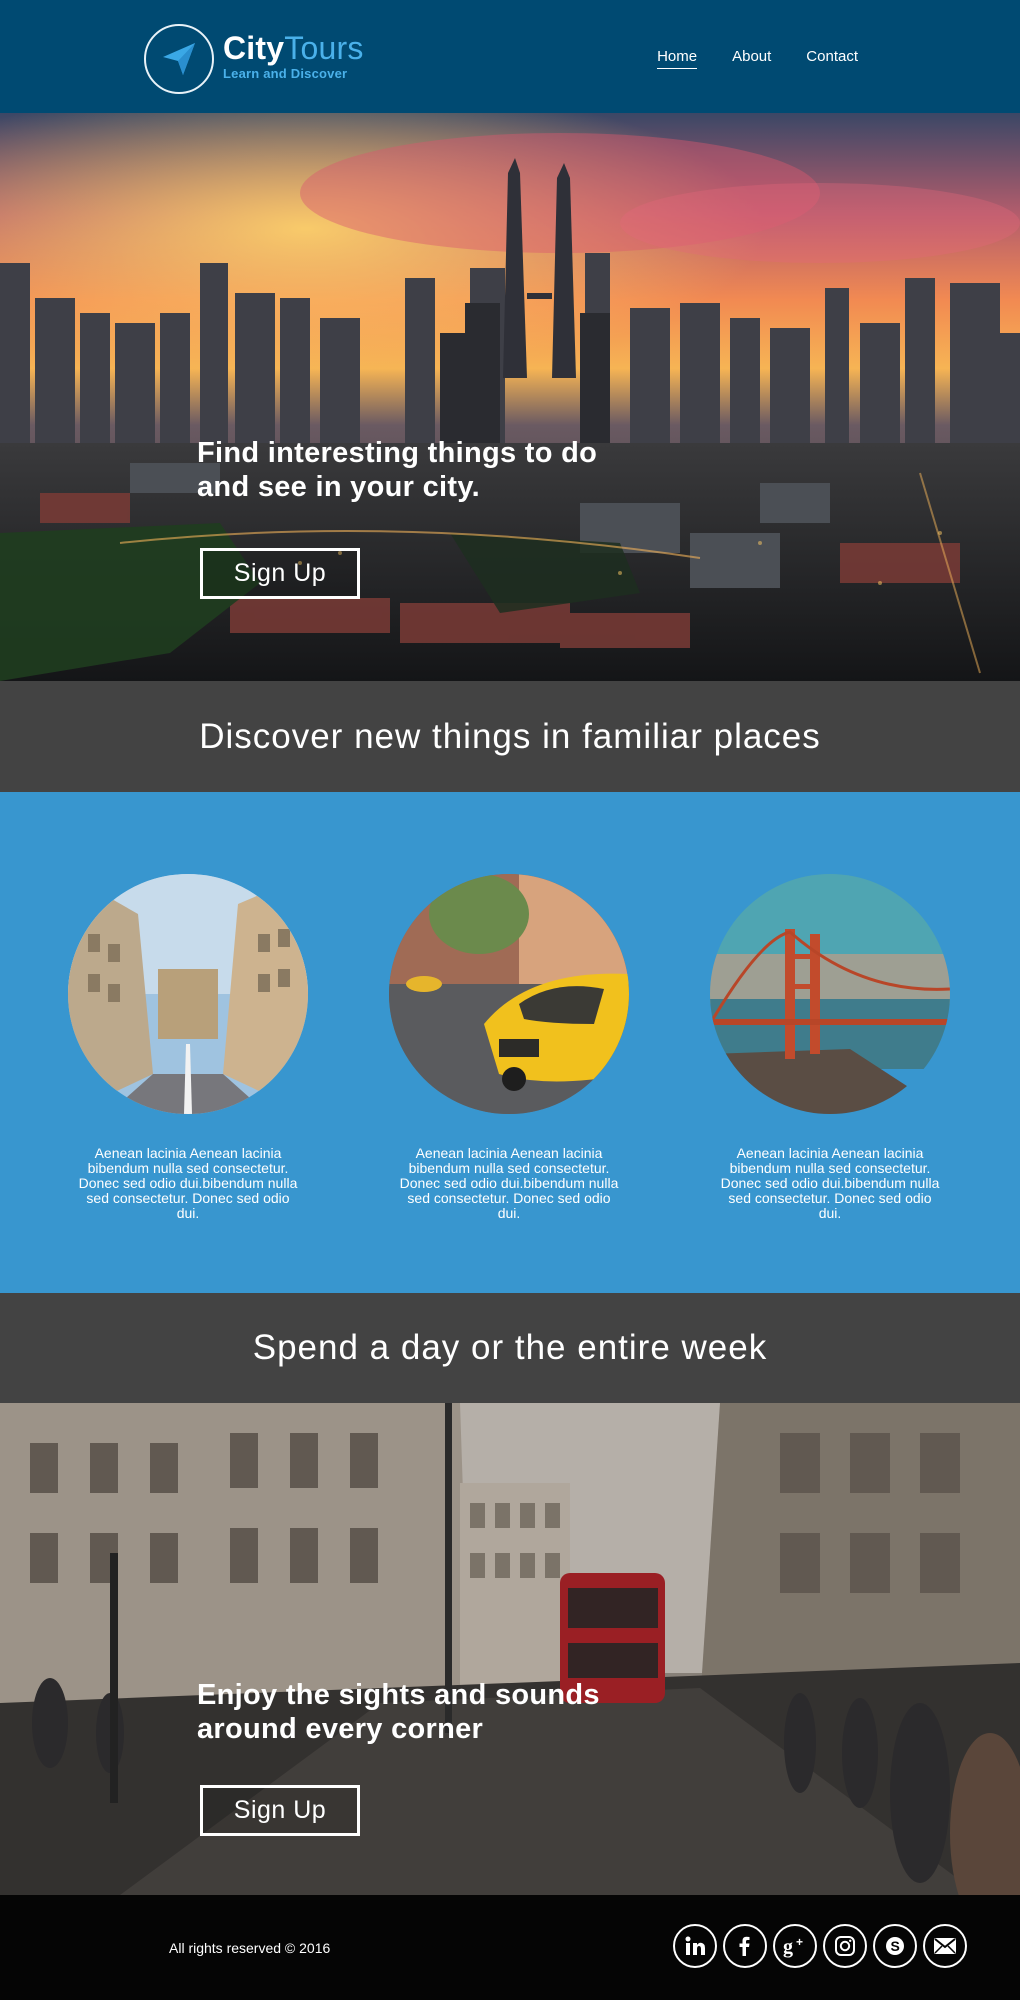 This screenshot has height=2000, width=1020. Describe the element at coordinates (745, 1946) in the screenshot. I see `facebook-icon` at that location.